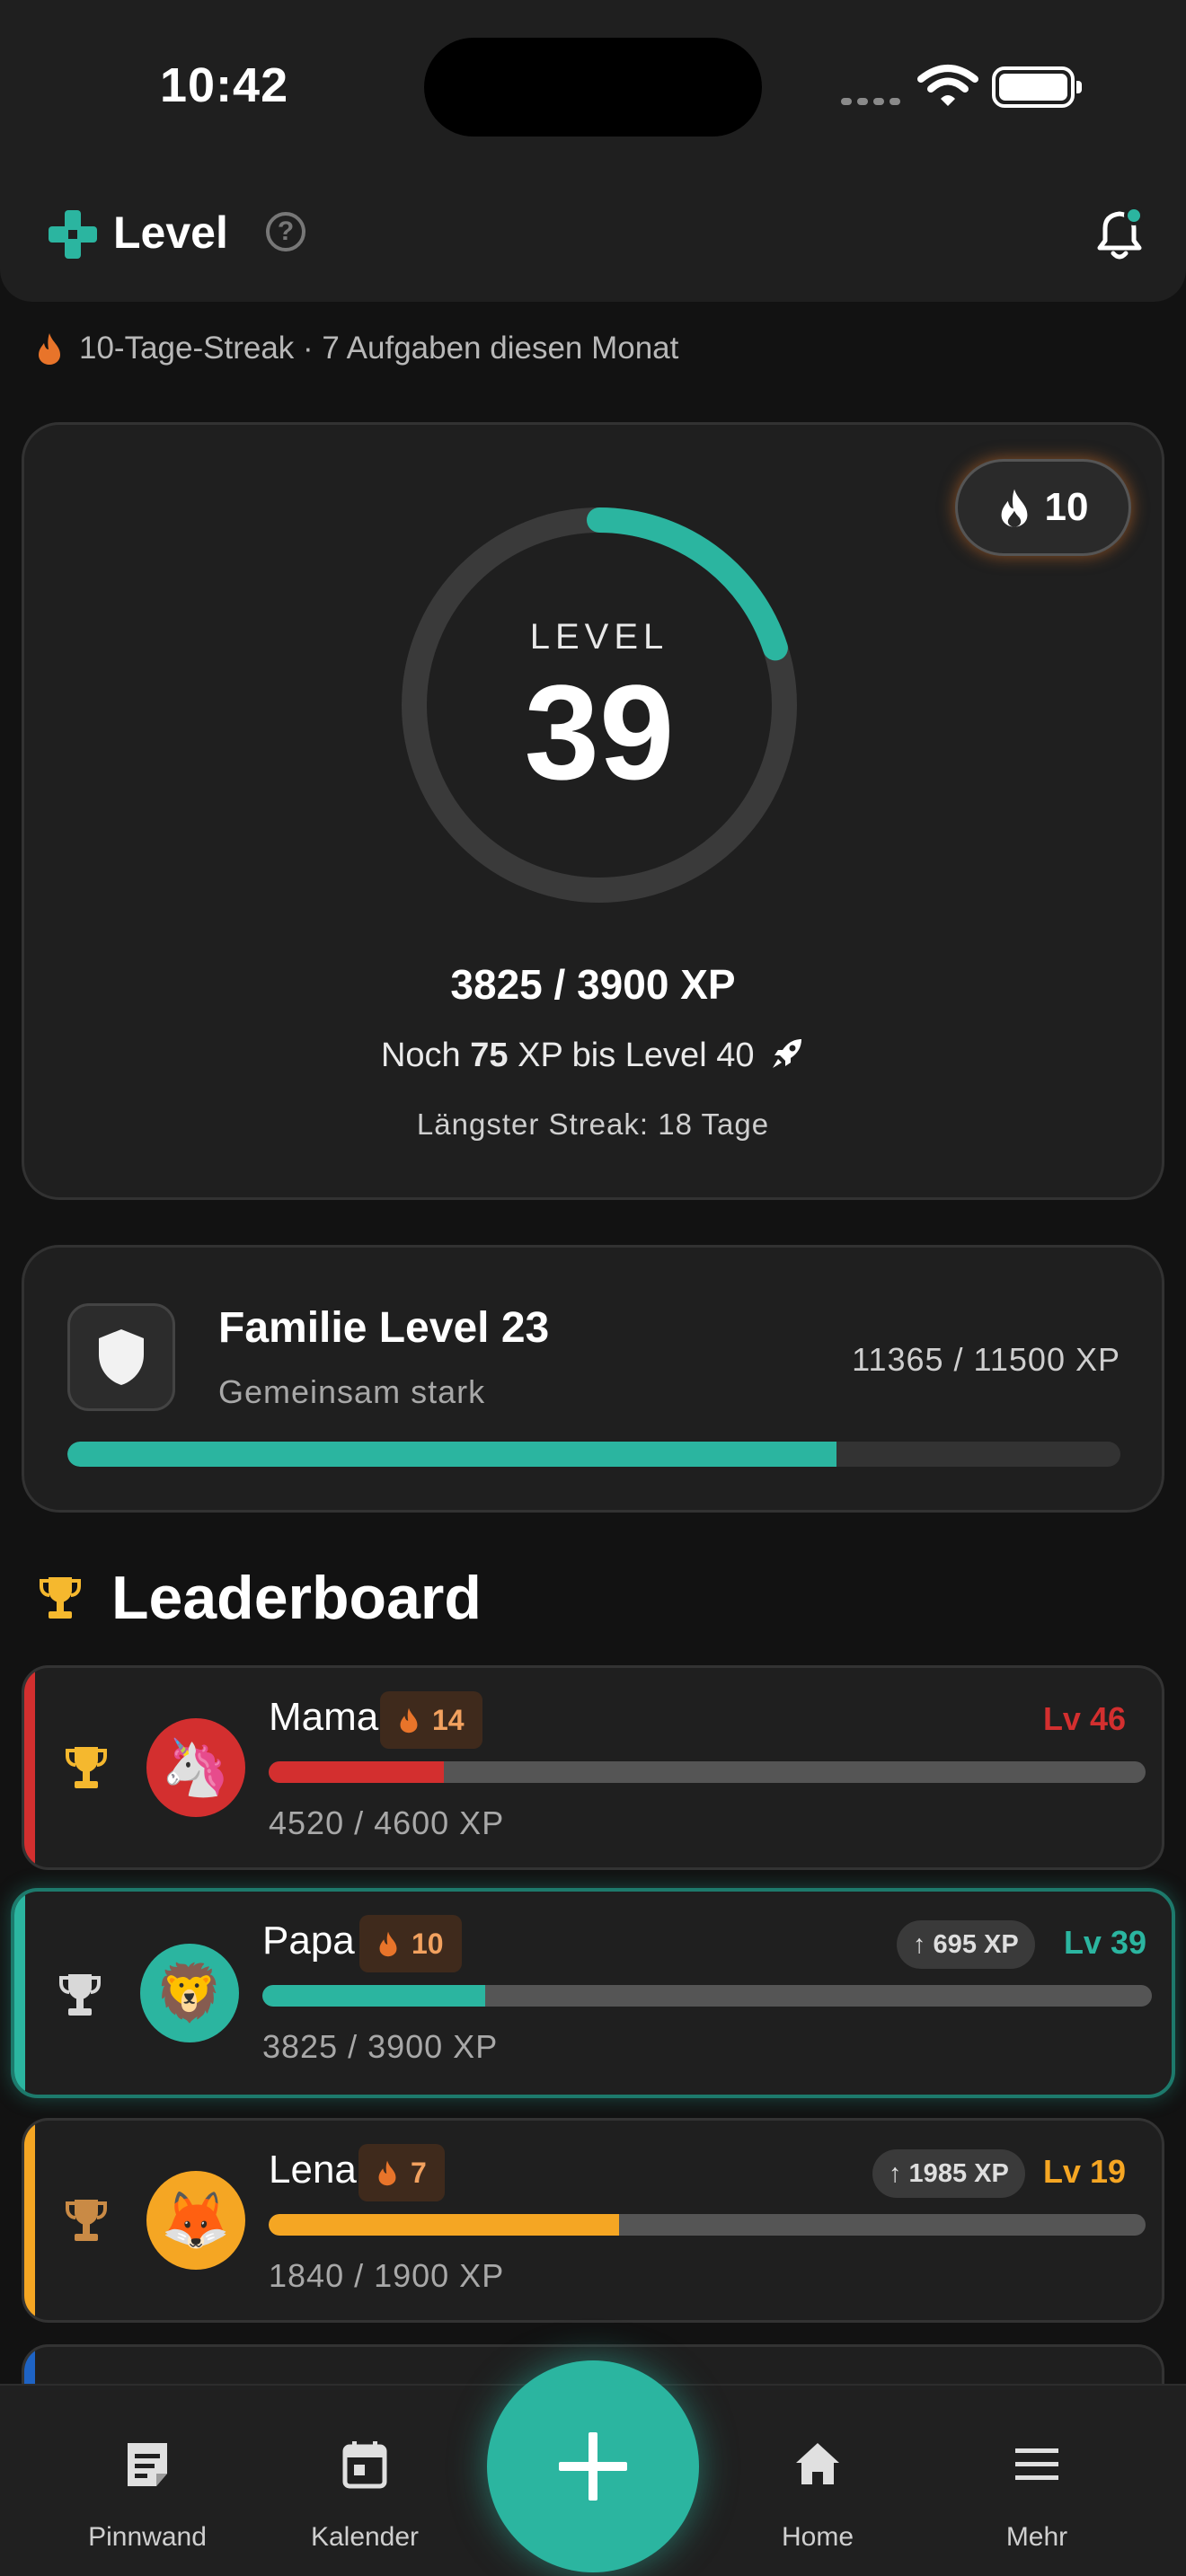 The image size is (1186, 2576). What do you see at coordinates (636, 1055) in the screenshot?
I see `xp-remaining-suffix: XP bis Level 40` at bounding box center [636, 1055].